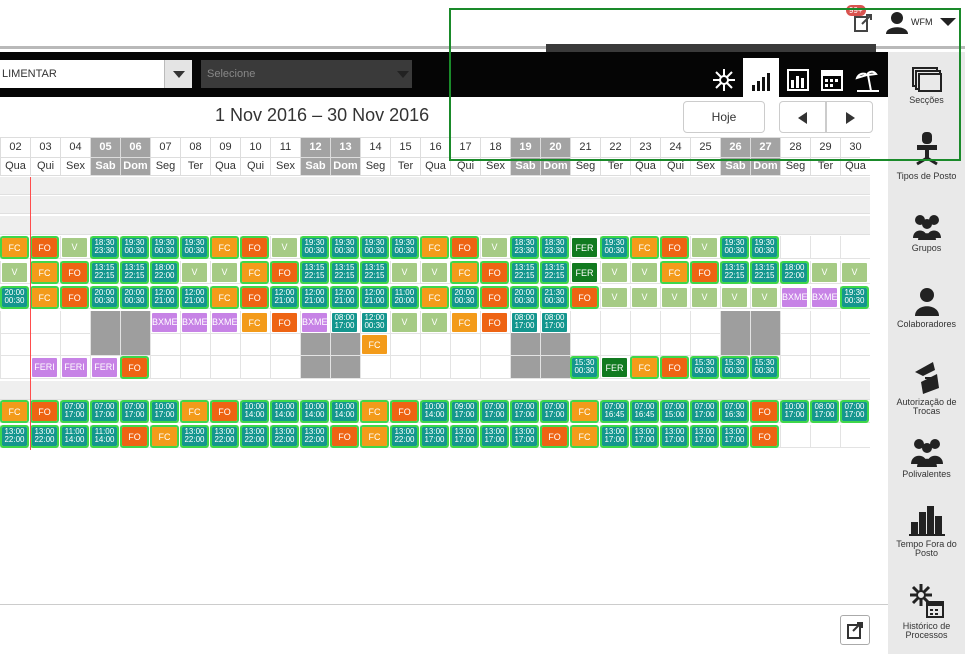 The height and width of the screenshot is (654, 965). I want to click on shift-chip: 07:00 16:30, so click(734, 411).